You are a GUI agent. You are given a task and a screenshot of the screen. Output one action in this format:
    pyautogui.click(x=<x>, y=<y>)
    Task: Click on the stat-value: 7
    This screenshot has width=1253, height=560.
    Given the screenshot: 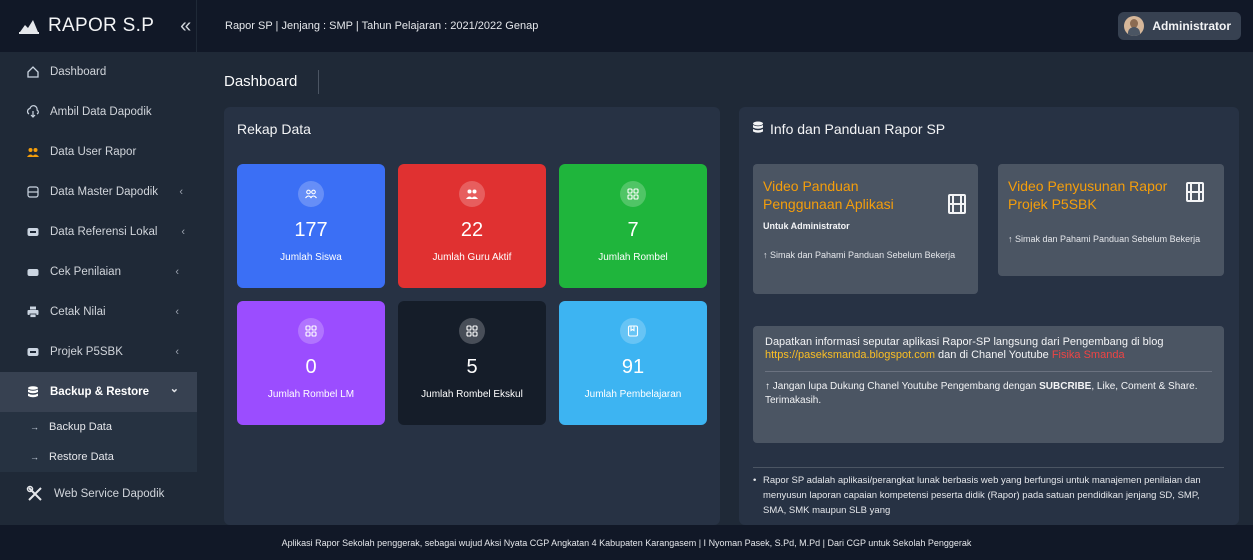 What is the action you would take?
    pyautogui.click(x=633, y=230)
    